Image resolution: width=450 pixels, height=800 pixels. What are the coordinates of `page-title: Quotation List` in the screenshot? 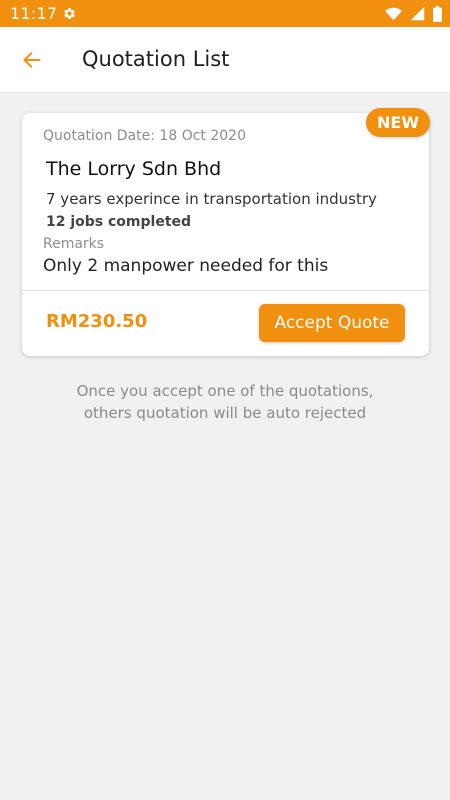 It's located at (156, 59).